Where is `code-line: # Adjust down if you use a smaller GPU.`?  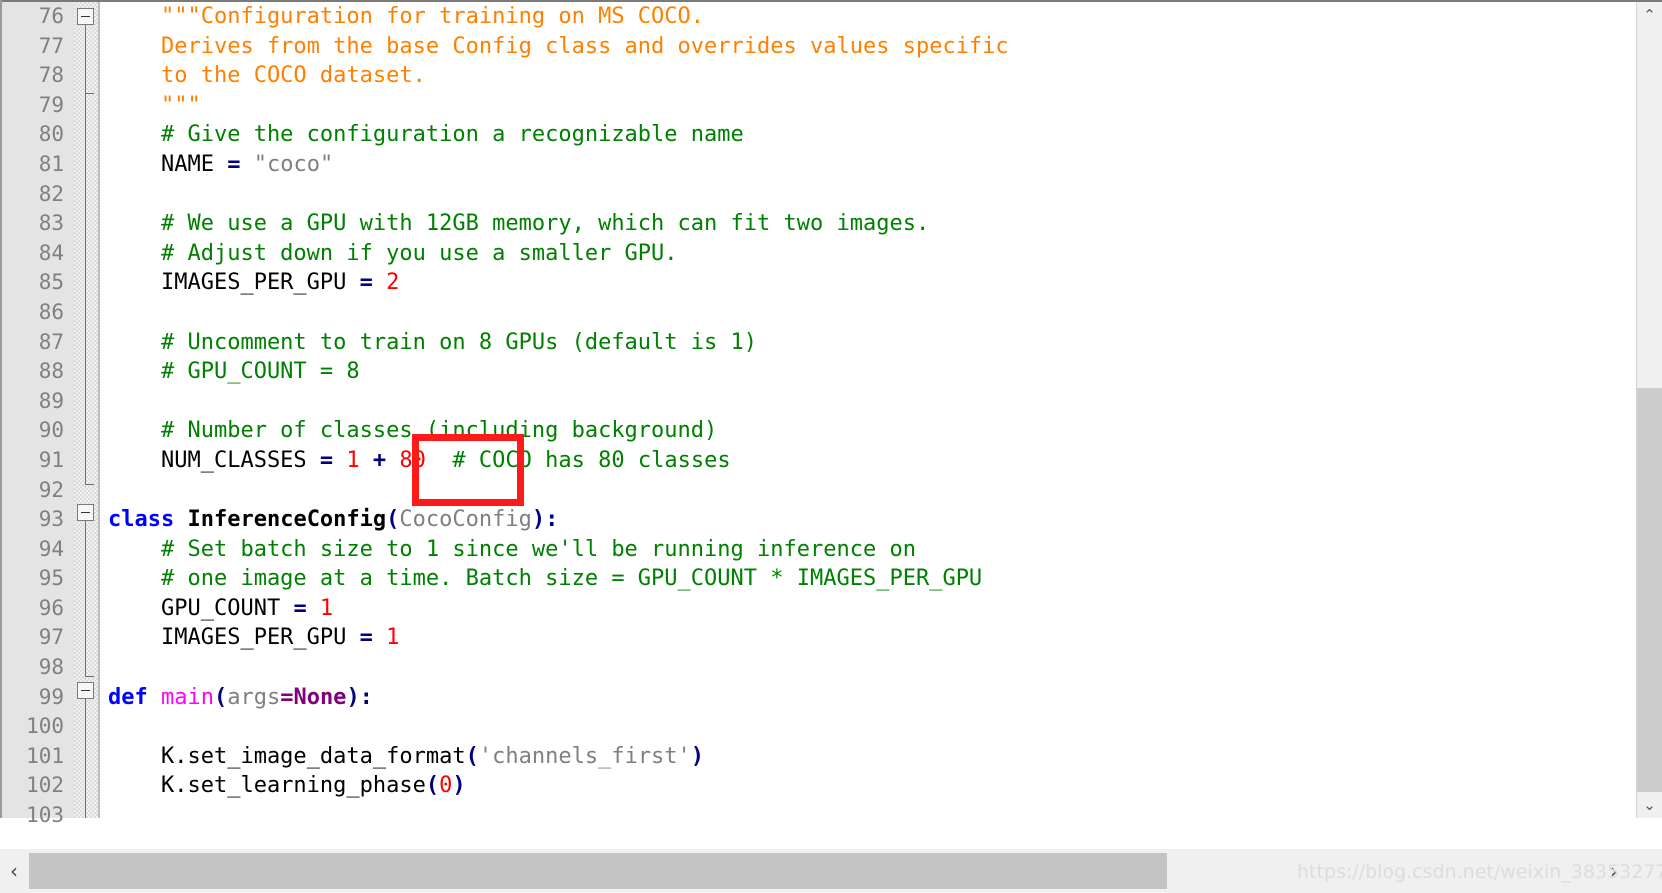
code-line: # Adjust down if you use a smaller GPU. is located at coordinates (817, 254).